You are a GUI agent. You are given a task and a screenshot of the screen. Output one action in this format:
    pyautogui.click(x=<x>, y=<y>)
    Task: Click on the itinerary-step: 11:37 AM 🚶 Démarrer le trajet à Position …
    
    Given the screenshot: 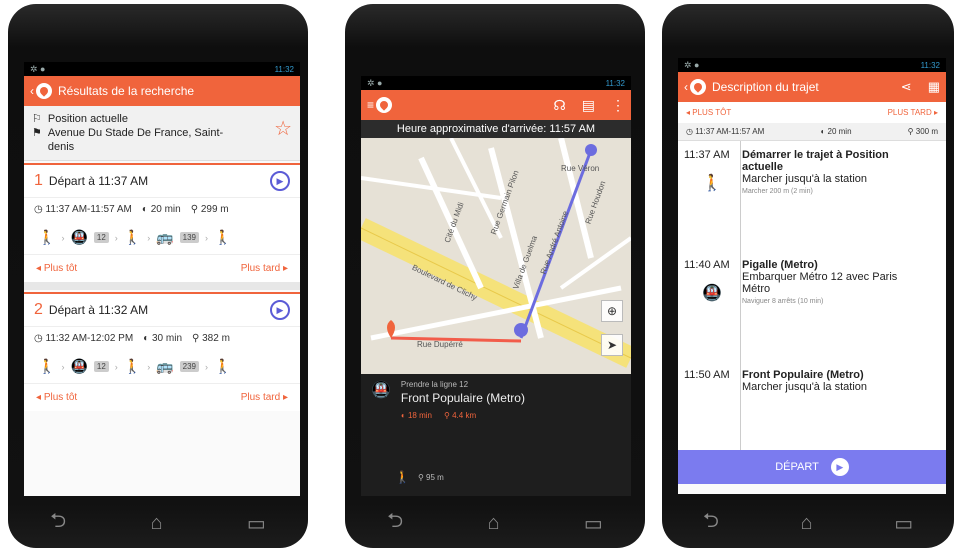 What is the action you would take?
    pyautogui.click(x=812, y=196)
    